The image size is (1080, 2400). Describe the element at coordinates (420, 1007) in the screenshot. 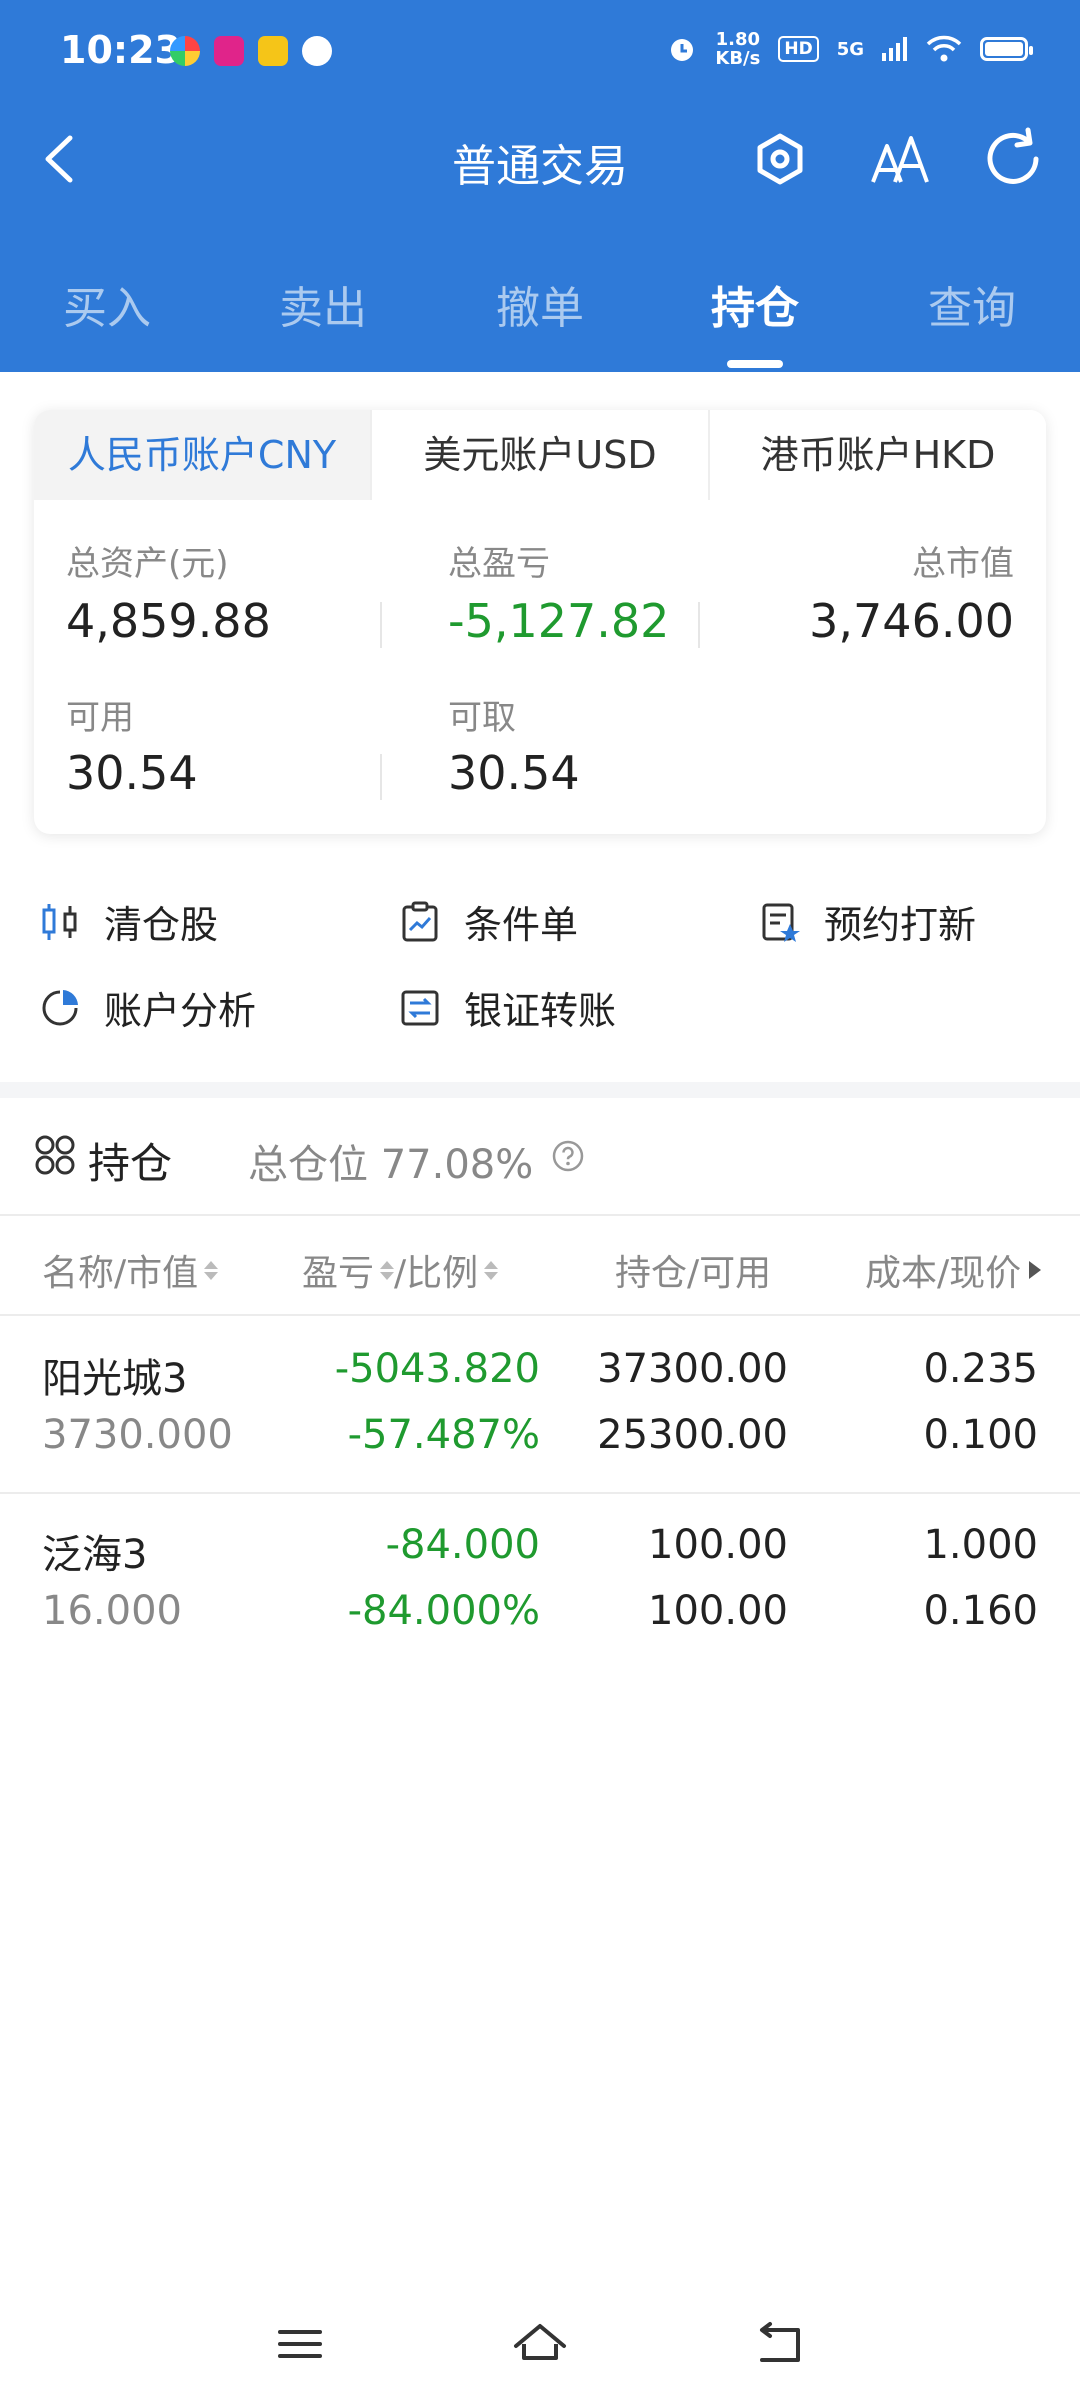

I see `transfer-icon` at that location.